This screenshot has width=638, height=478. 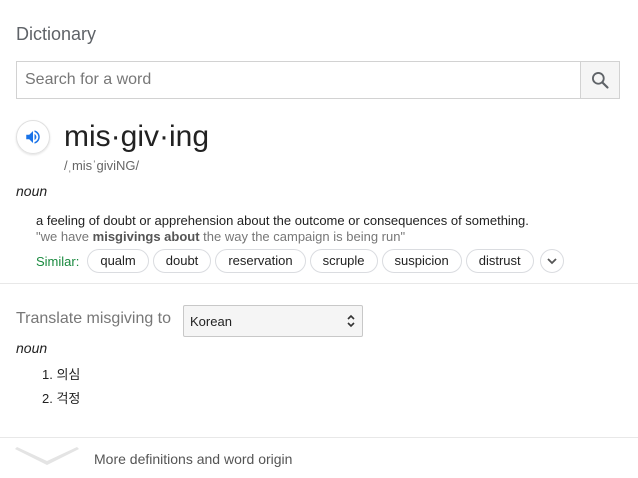 What do you see at coordinates (146, 236) in the screenshot?
I see `example-highlight: misgivings about` at bounding box center [146, 236].